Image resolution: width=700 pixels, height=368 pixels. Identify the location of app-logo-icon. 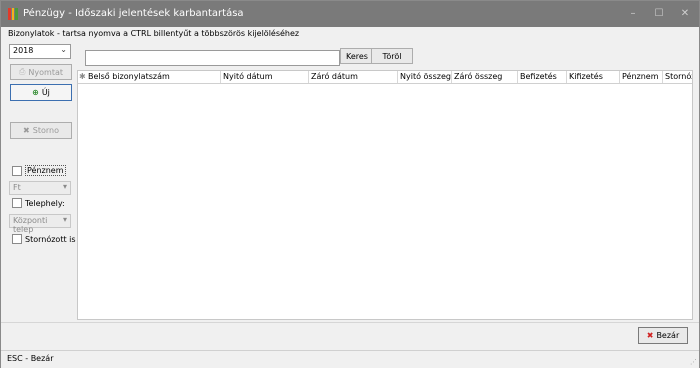
(13, 14).